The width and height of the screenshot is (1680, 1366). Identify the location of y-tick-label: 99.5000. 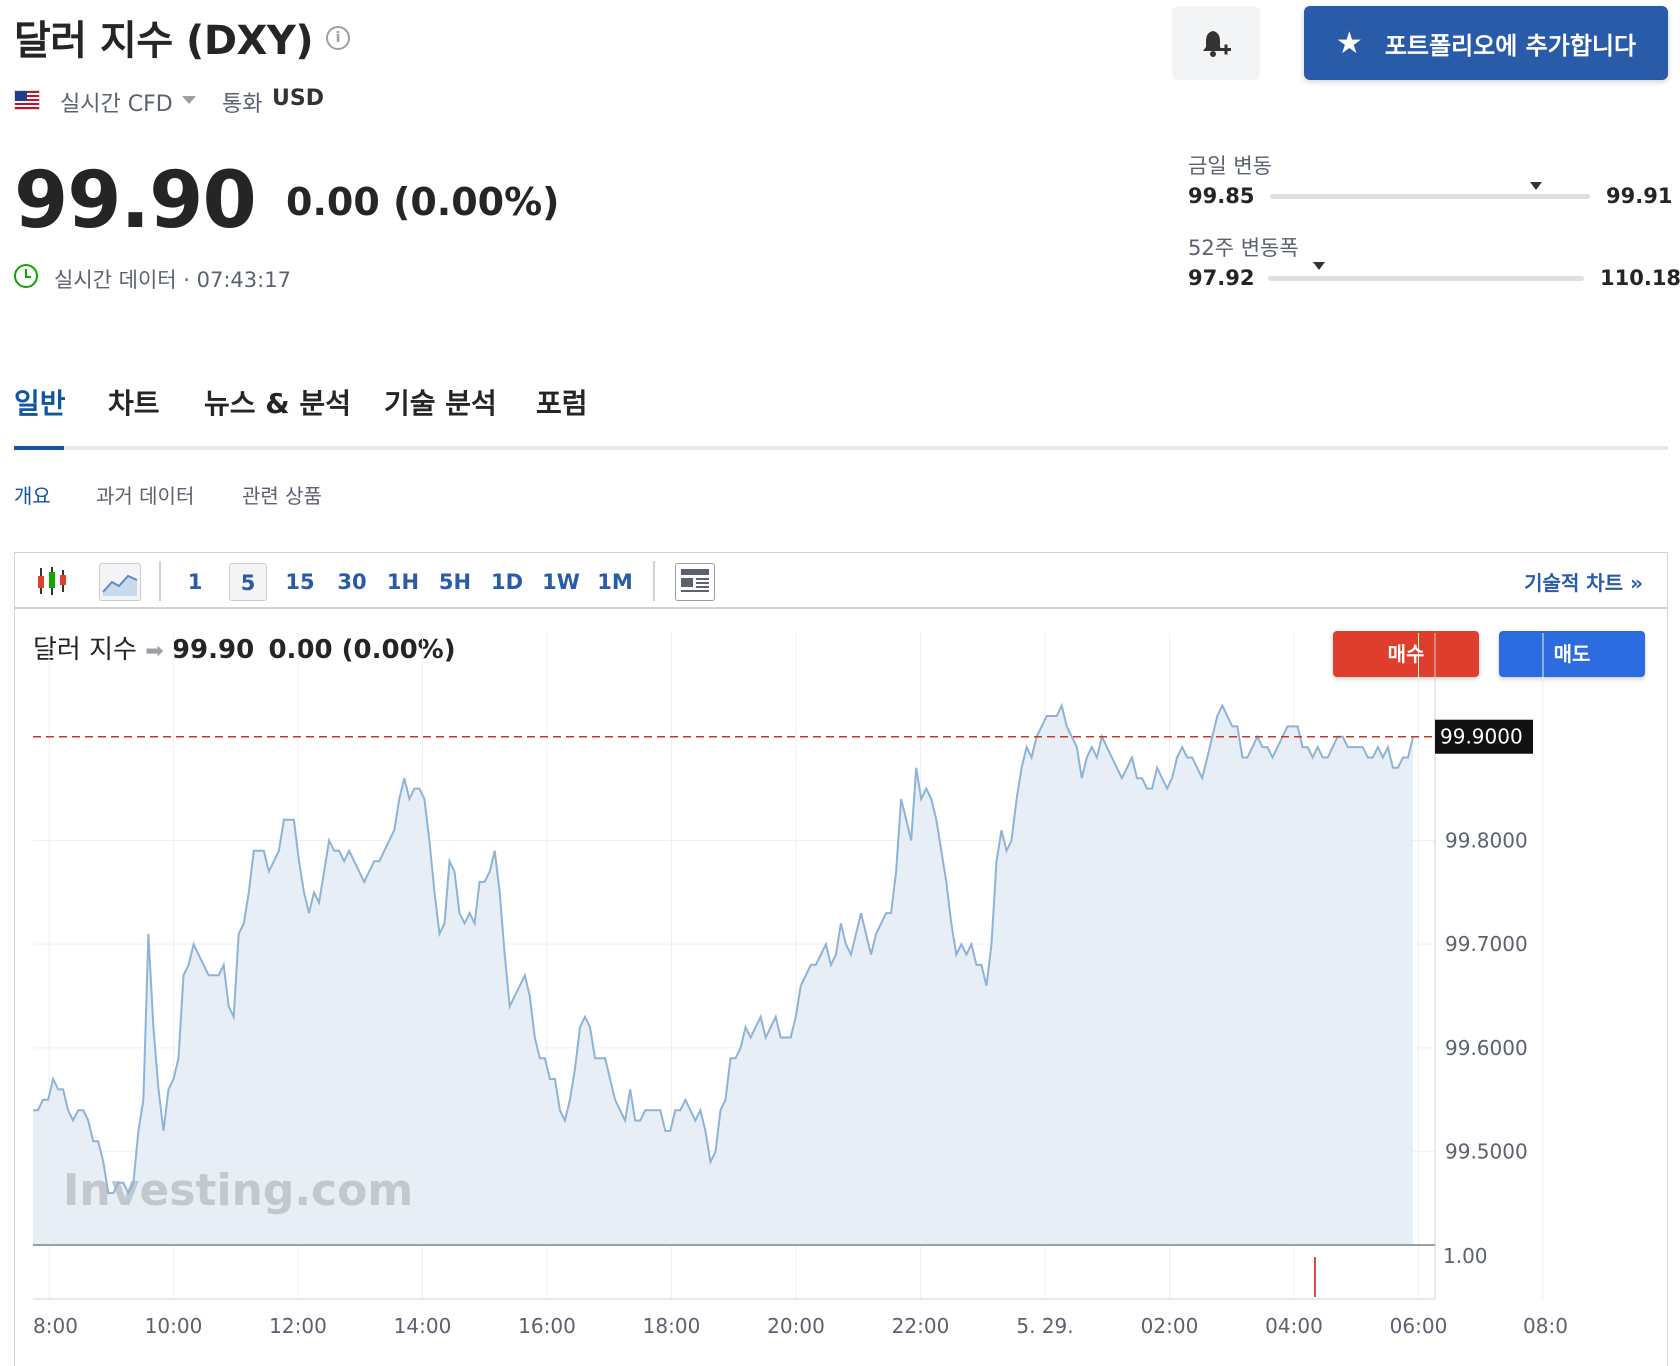
(1486, 1152).